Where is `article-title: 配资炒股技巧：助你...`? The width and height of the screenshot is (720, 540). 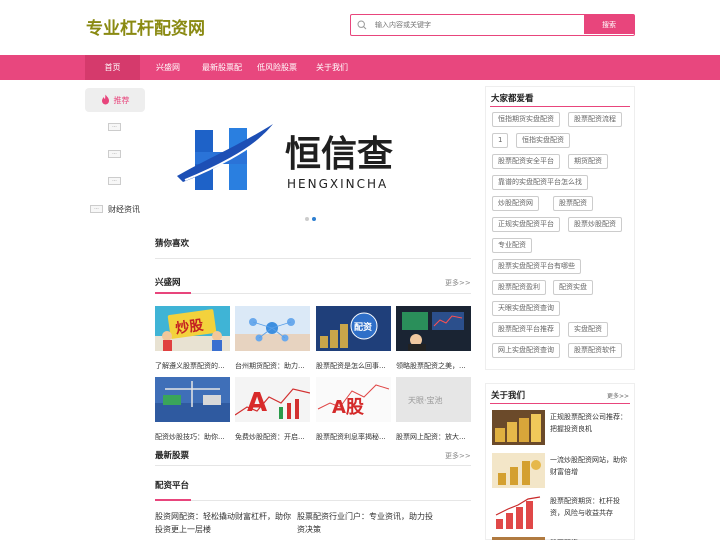
article-title: 配资炒股技巧：助你... is located at coordinates (193, 437).